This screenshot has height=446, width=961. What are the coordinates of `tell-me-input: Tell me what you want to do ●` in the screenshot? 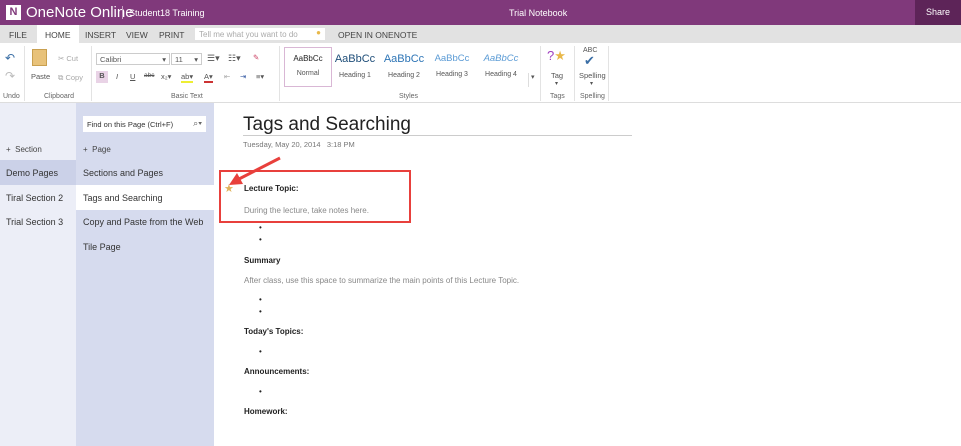 It's located at (260, 34).